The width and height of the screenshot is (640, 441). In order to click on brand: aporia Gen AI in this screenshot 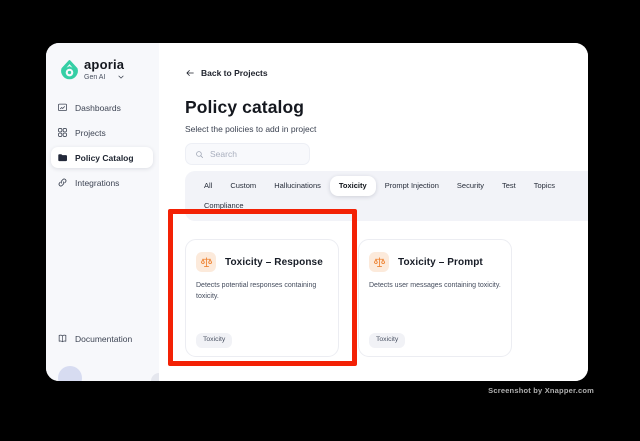, I will do `click(106, 73)`.